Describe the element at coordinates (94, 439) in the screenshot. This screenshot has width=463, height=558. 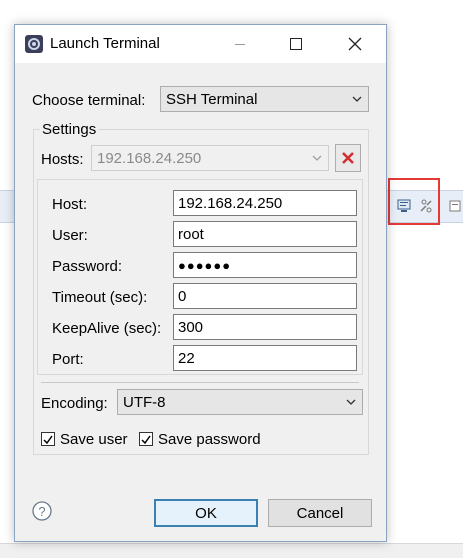
I see `save-user-label: Save user` at that location.